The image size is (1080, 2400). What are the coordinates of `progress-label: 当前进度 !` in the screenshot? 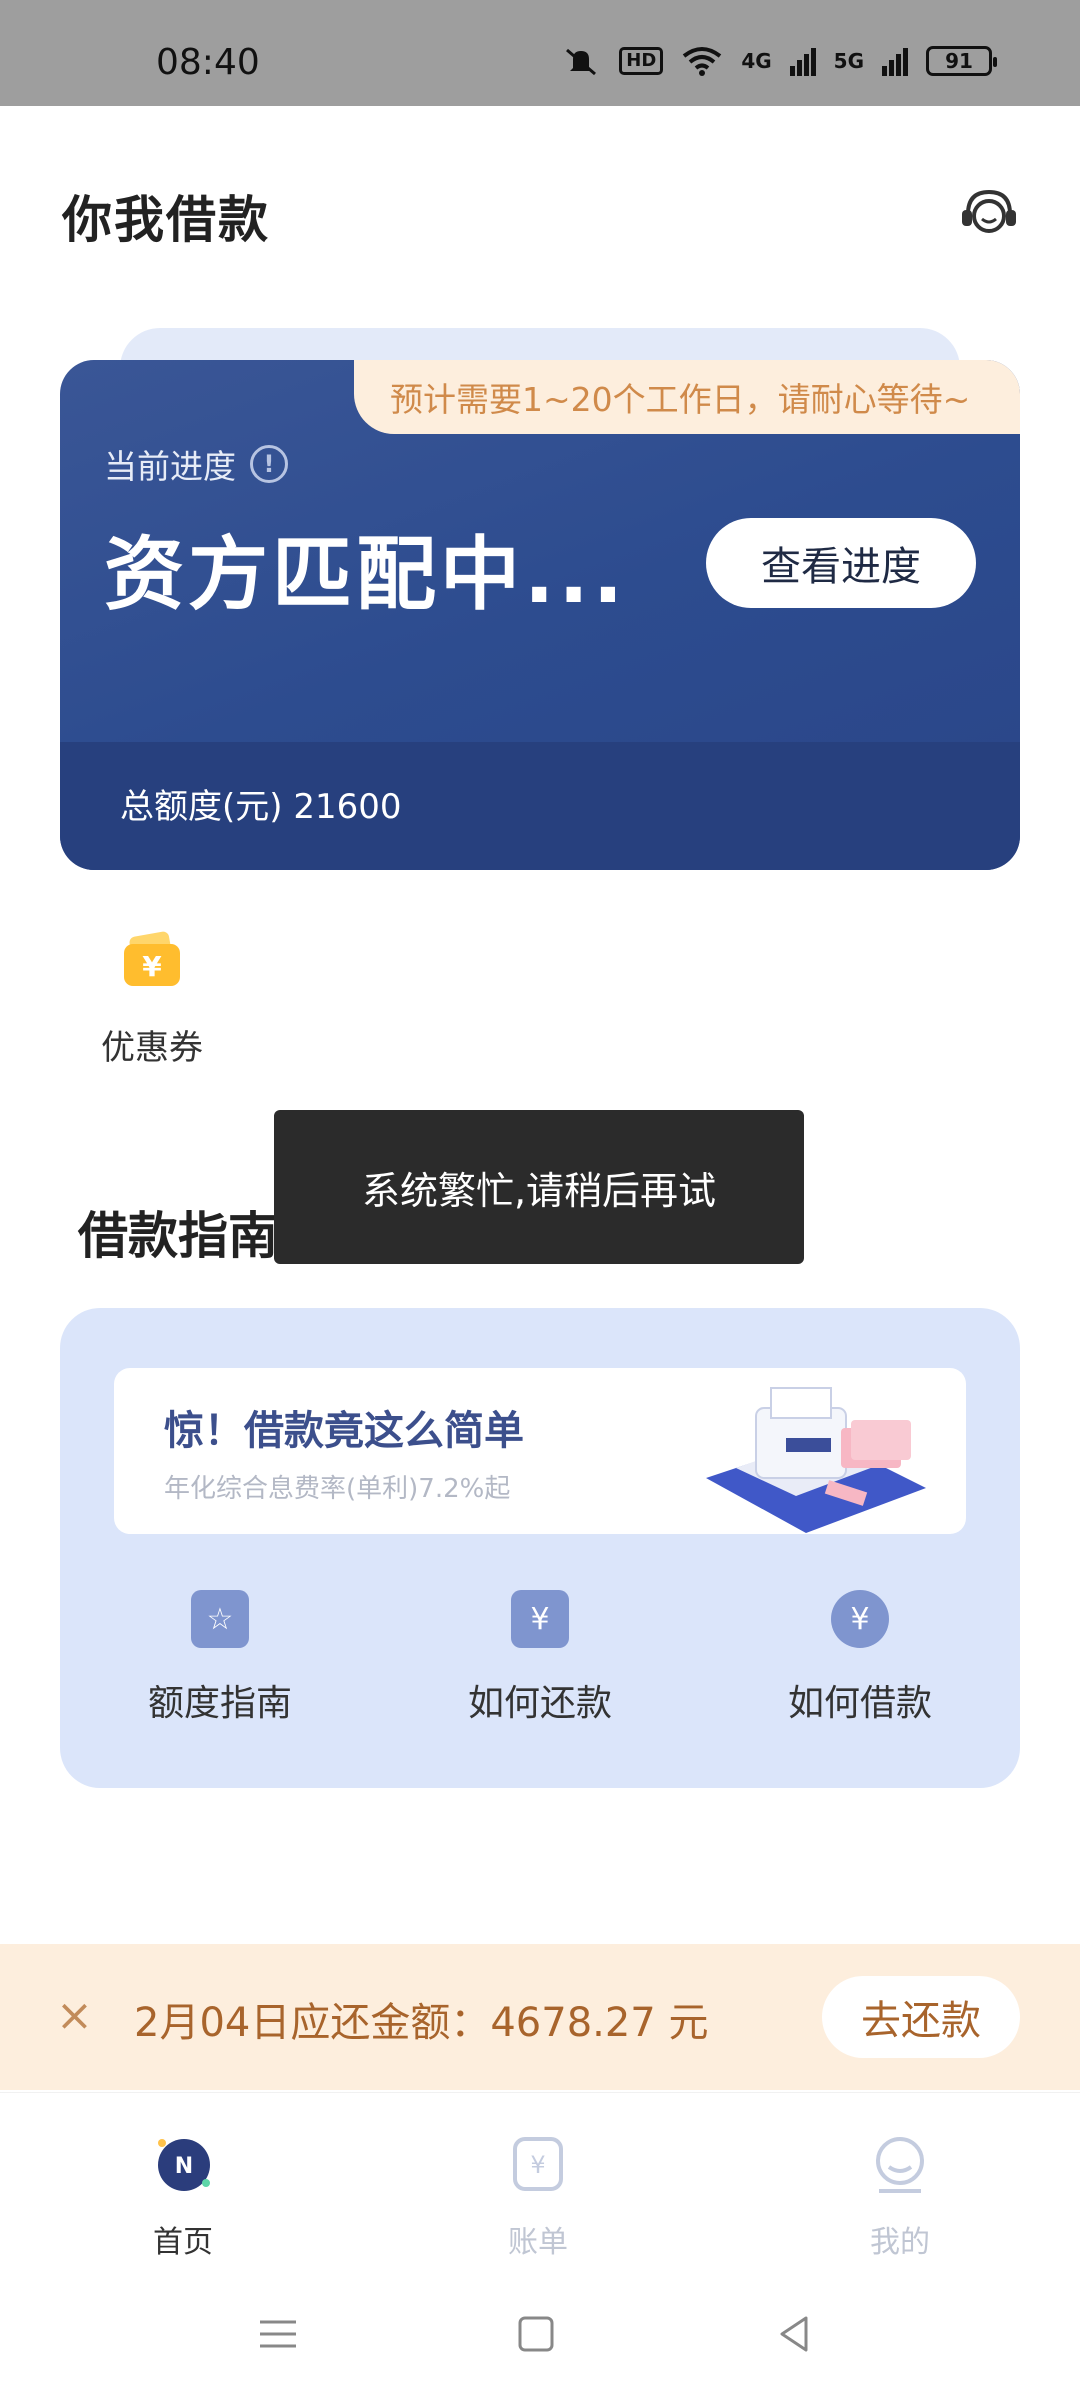 It's located at (196, 464).